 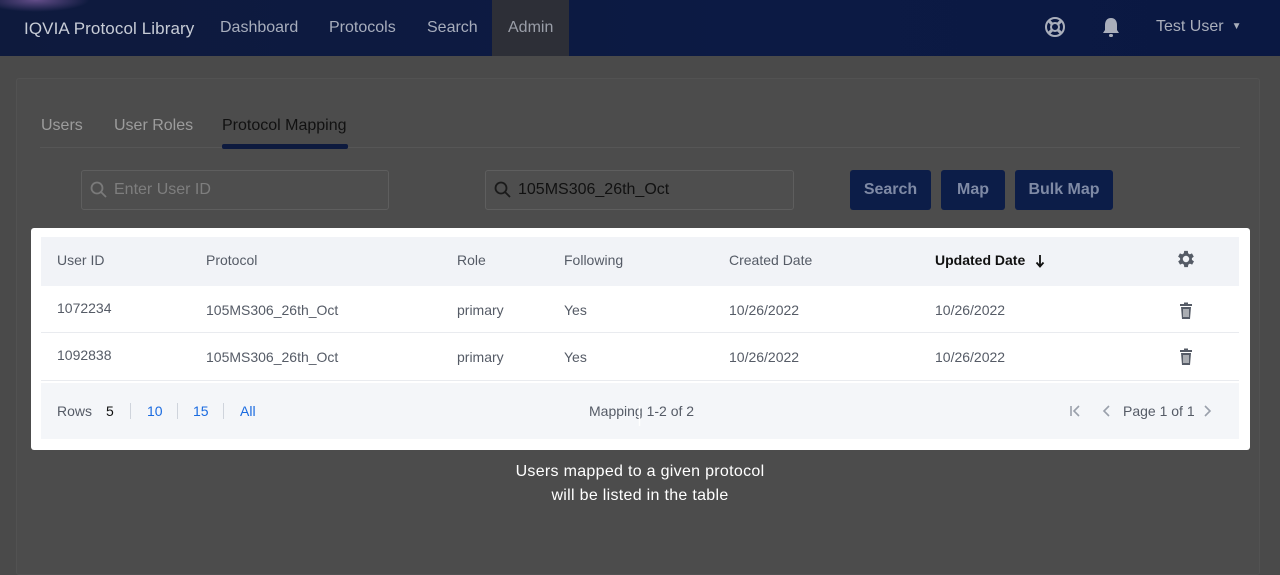 What do you see at coordinates (45, 6) in the screenshot?
I see `brand-decoration` at bounding box center [45, 6].